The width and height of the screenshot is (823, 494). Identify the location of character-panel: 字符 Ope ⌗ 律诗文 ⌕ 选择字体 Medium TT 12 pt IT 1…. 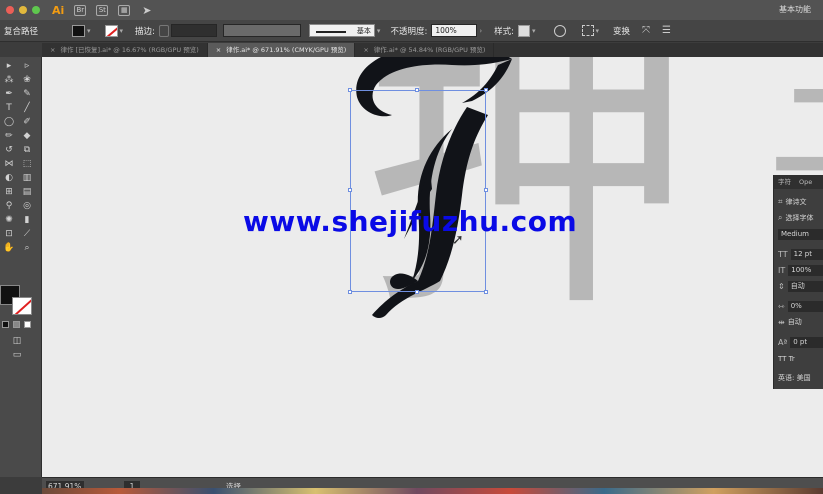
(798, 282).